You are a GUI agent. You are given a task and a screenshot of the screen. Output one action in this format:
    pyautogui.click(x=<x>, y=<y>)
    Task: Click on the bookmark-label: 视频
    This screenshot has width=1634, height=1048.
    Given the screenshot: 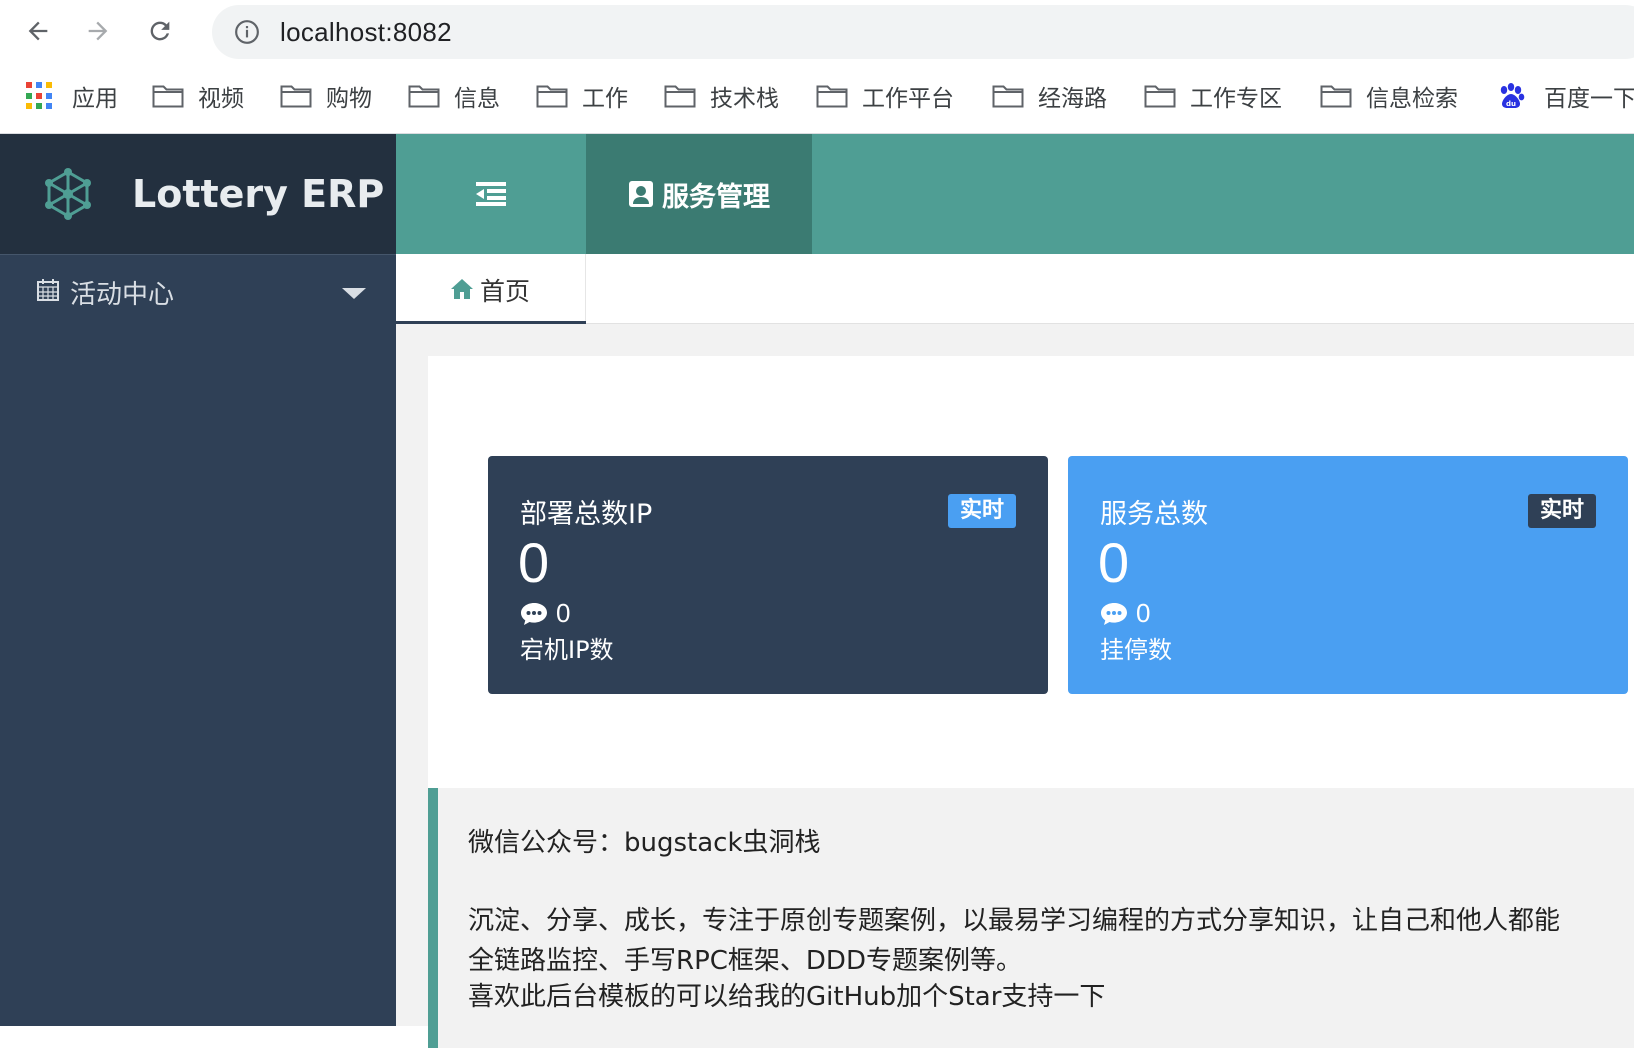 What is the action you would take?
    pyautogui.click(x=221, y=99)
    